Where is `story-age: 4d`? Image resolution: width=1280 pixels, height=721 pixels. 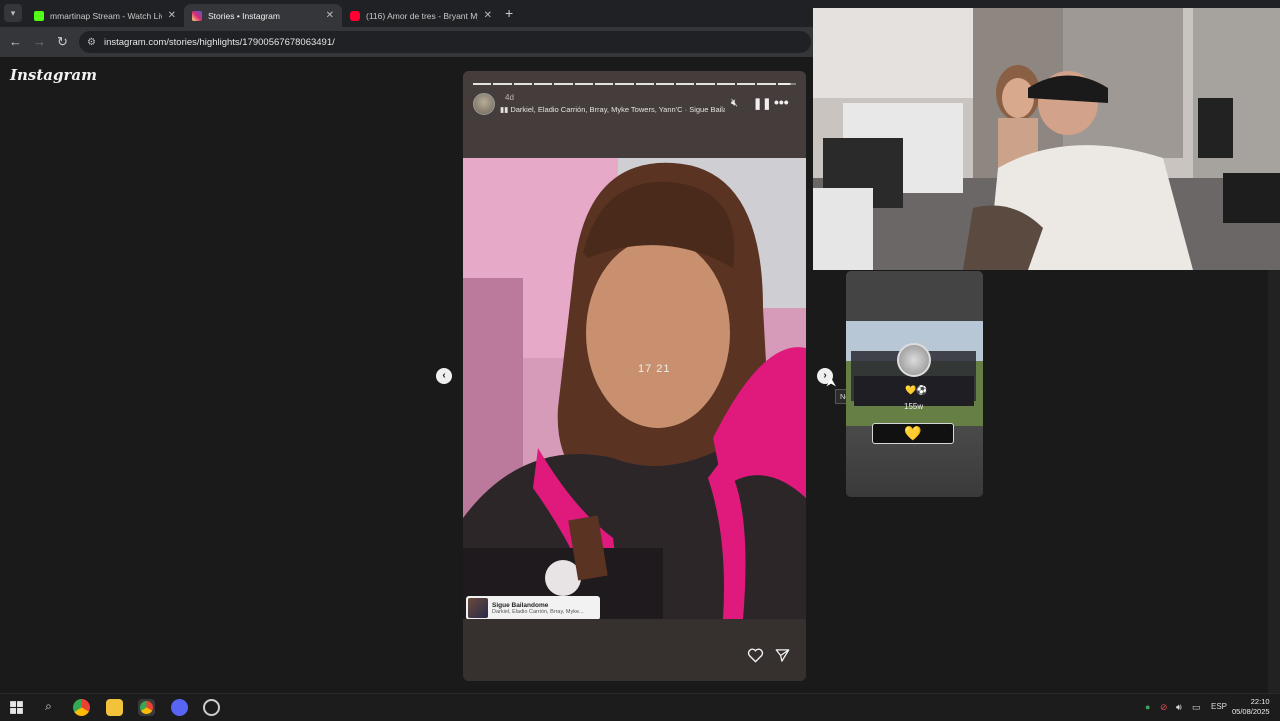
story-age: 4d is located at coordinates (509, 97).